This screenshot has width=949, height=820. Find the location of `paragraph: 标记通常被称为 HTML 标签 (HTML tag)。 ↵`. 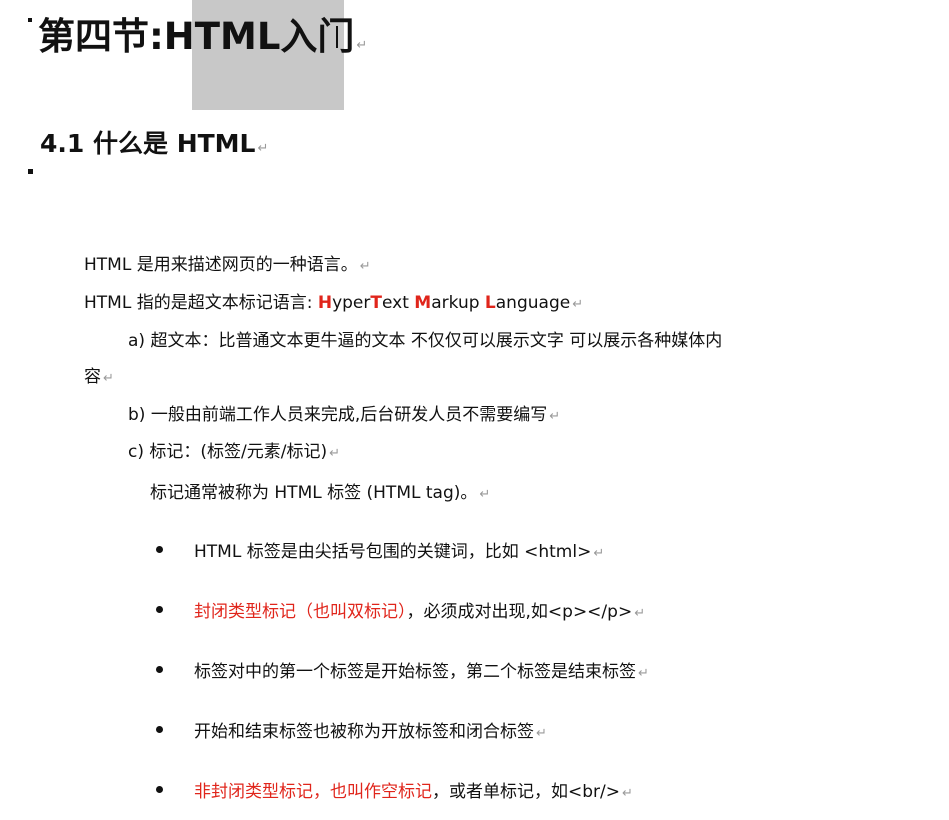

paragraph: 标记通常被称为 HTML 标签 (HTML tag)。 ↵ is located at coordinates (320, 490).